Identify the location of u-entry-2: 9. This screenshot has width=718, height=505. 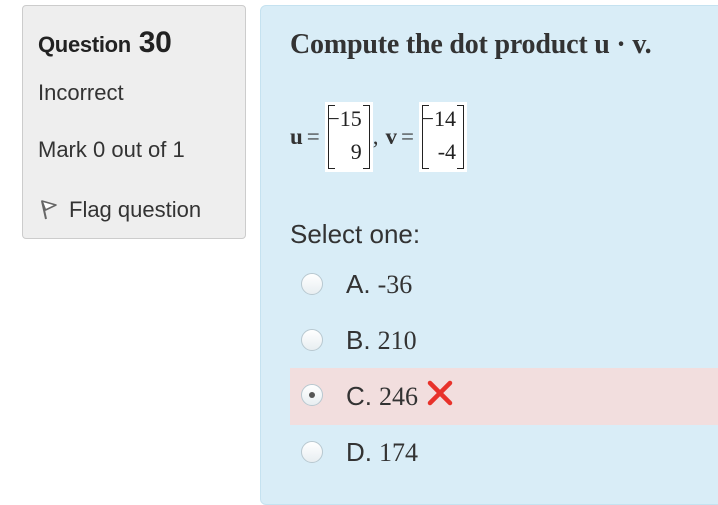
(356, 151).